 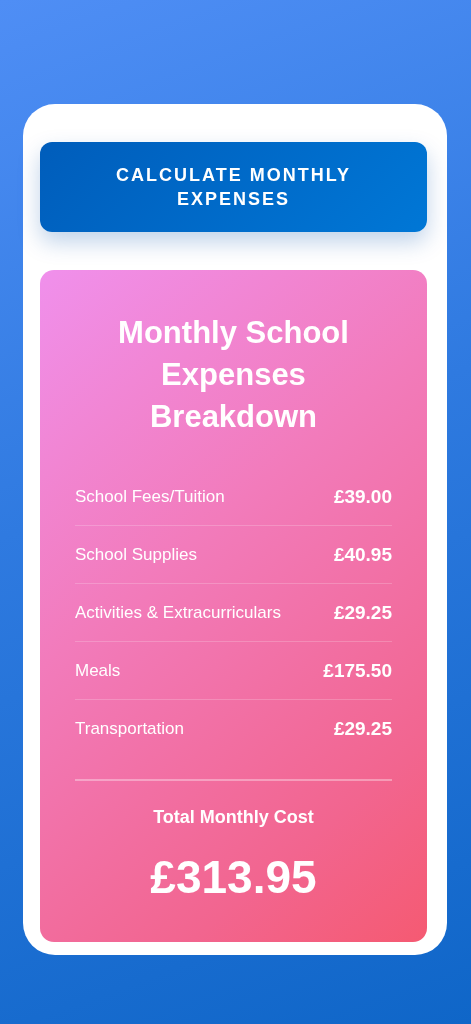 I want to click on expense-label: Transportation, so click(x=129, y=728).